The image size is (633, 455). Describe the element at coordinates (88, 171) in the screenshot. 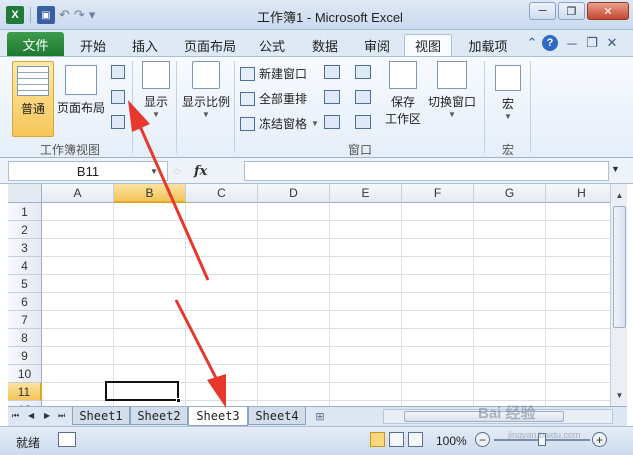

I see `name-box: B11` at that location.